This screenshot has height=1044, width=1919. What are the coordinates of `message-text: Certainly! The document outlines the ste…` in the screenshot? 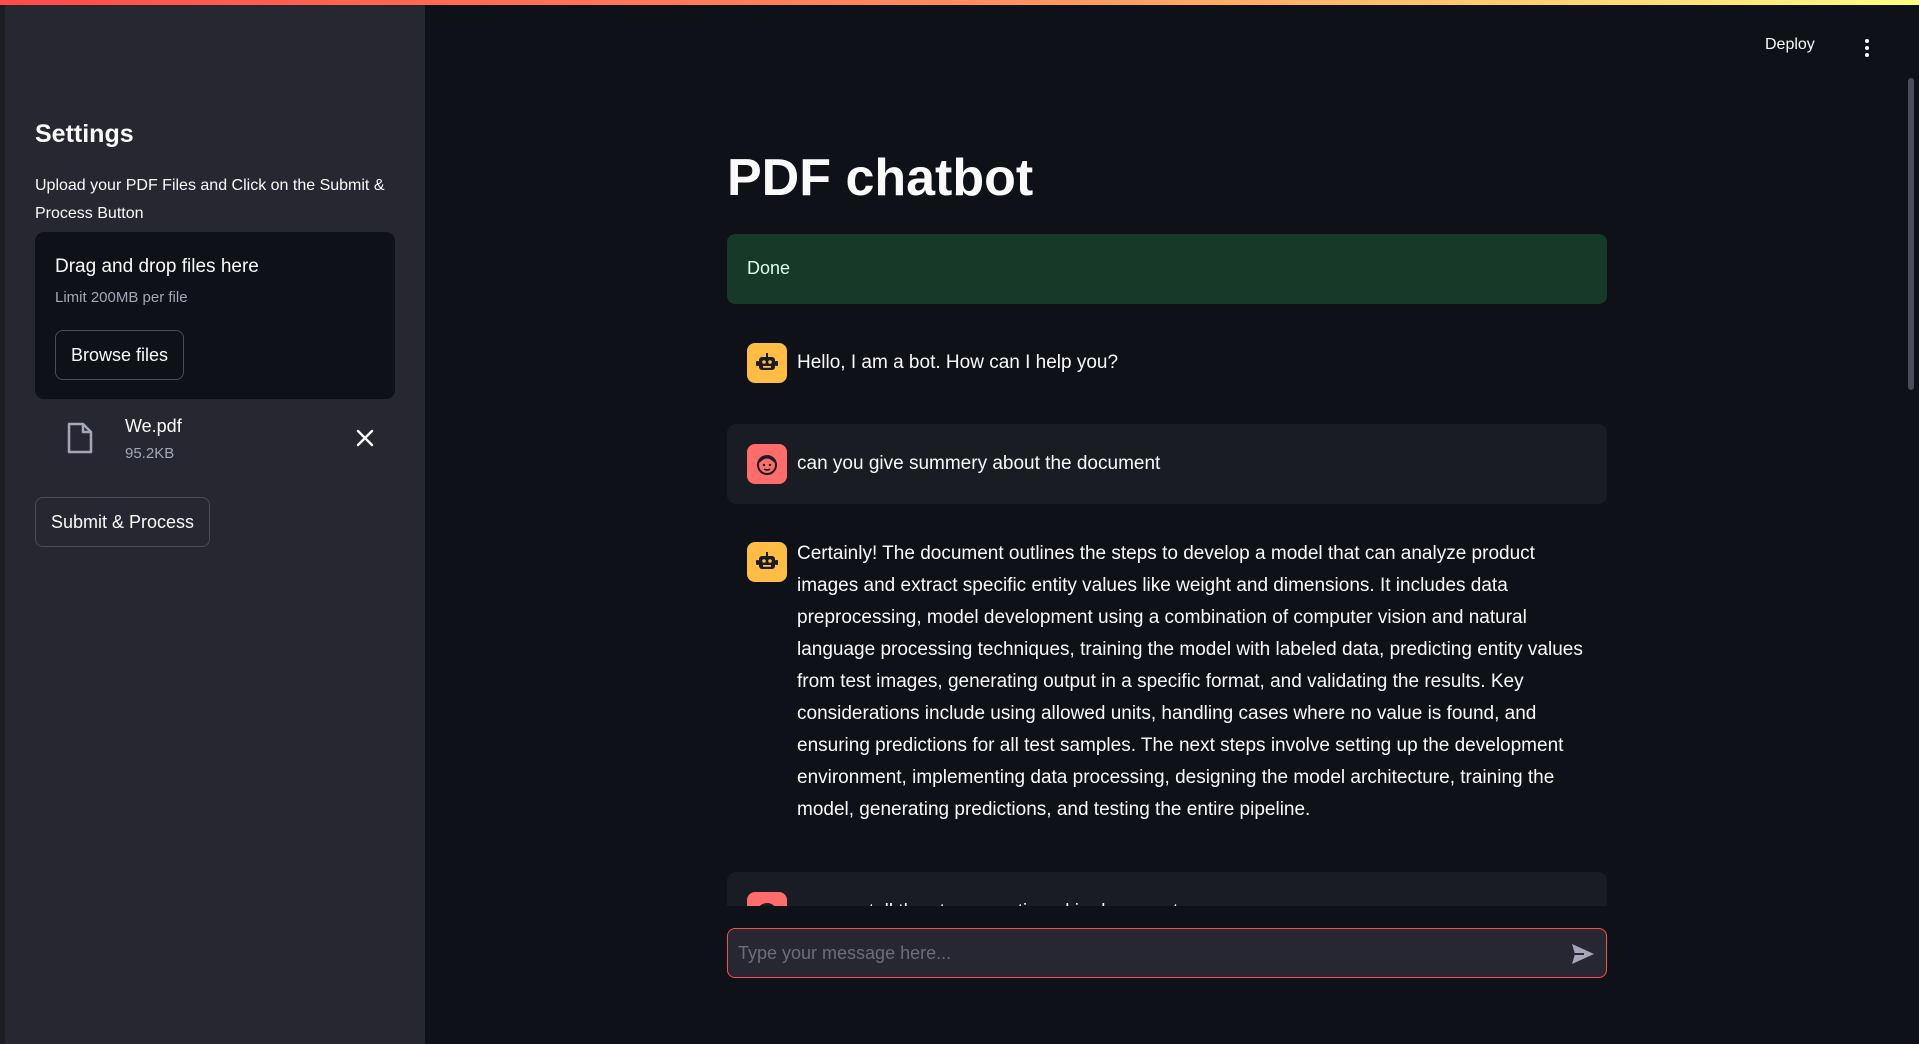 It's located at (1190, 681).